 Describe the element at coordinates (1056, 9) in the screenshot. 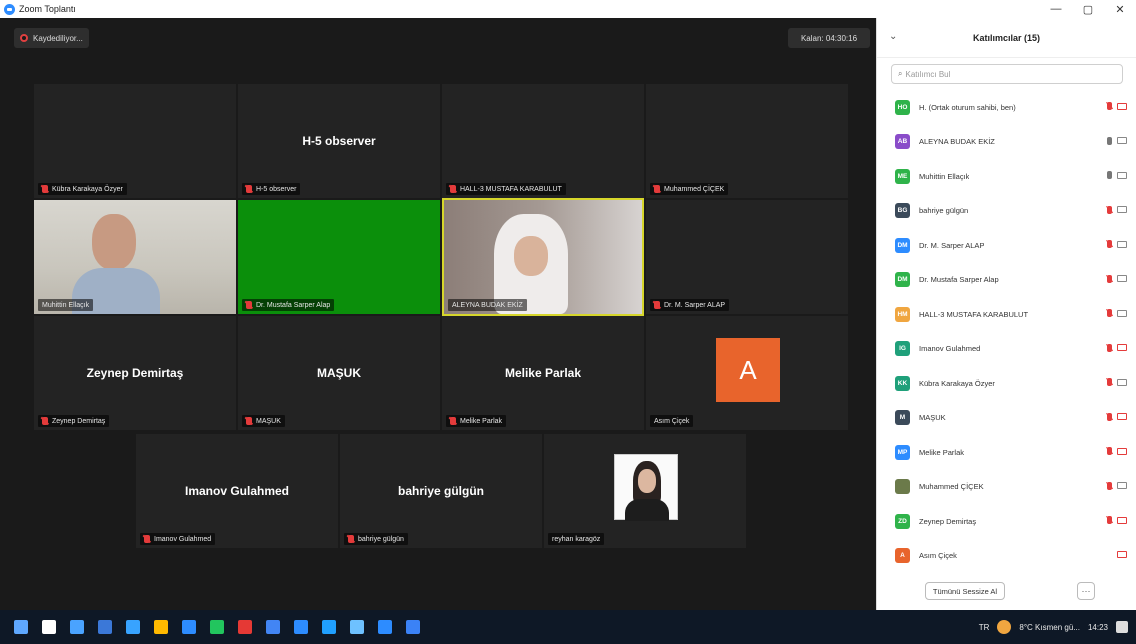

I see `minimize-button: —` at that location.